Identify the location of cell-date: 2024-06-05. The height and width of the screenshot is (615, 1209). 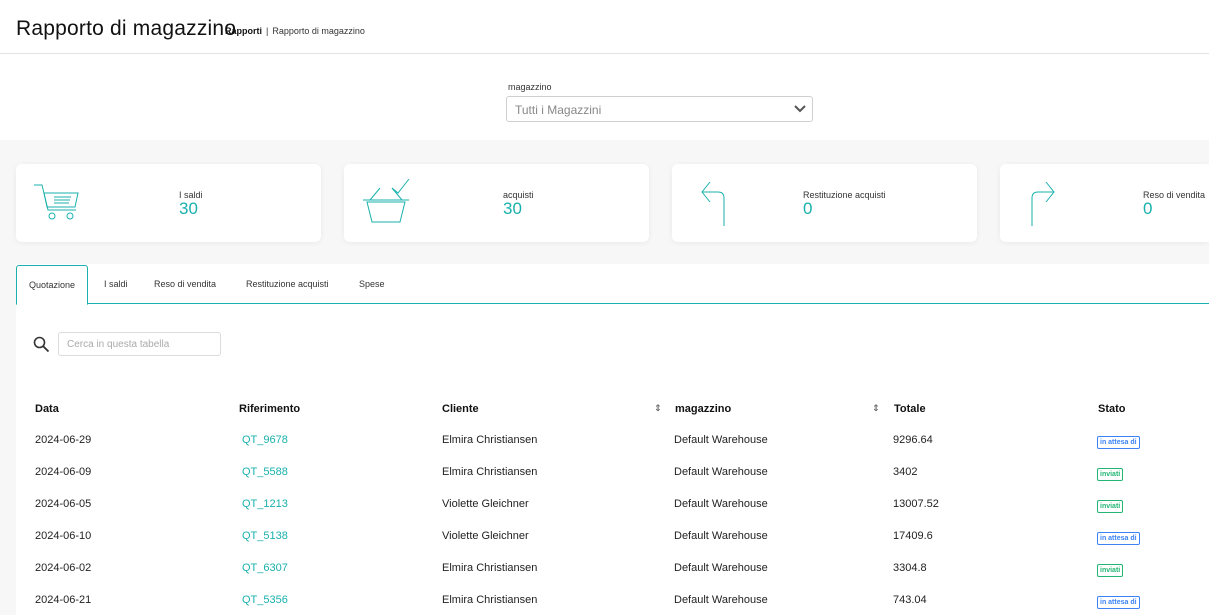
(63, 504).